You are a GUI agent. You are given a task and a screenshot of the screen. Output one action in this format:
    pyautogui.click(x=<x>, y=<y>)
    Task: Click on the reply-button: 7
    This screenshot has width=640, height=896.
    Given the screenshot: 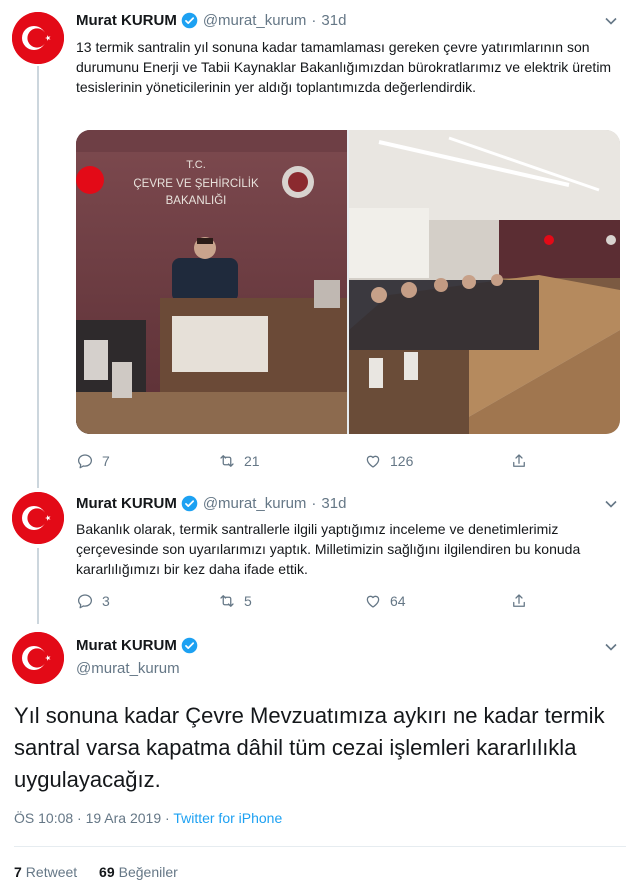 What is the action you would take?
    pyautogui.click(x=93, y=461)
    